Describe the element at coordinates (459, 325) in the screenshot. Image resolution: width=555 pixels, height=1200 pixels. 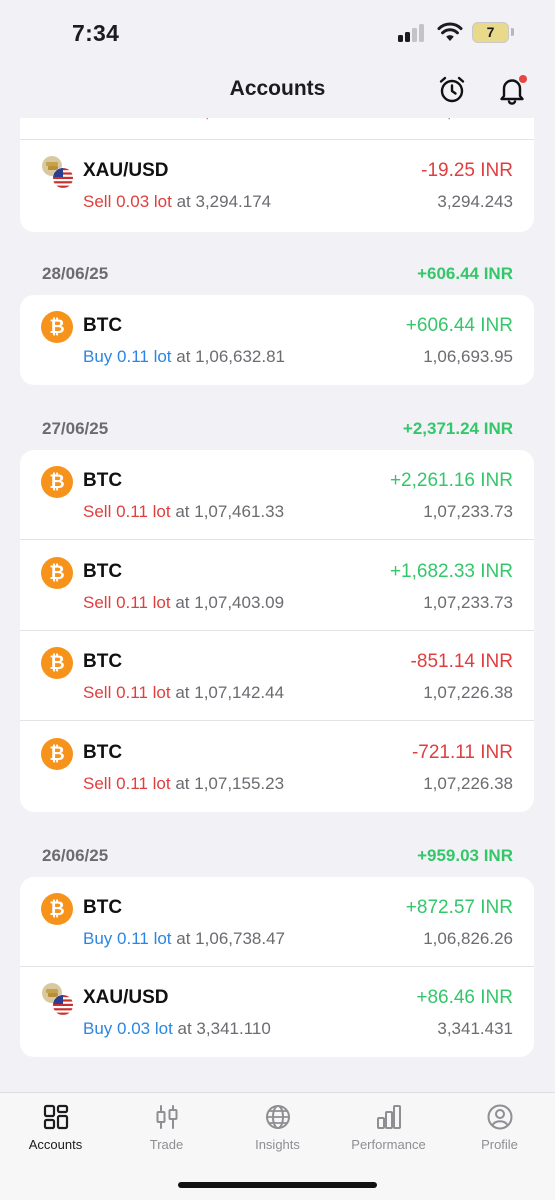
I see `trade-pnl: +606.44 INR` at that location.